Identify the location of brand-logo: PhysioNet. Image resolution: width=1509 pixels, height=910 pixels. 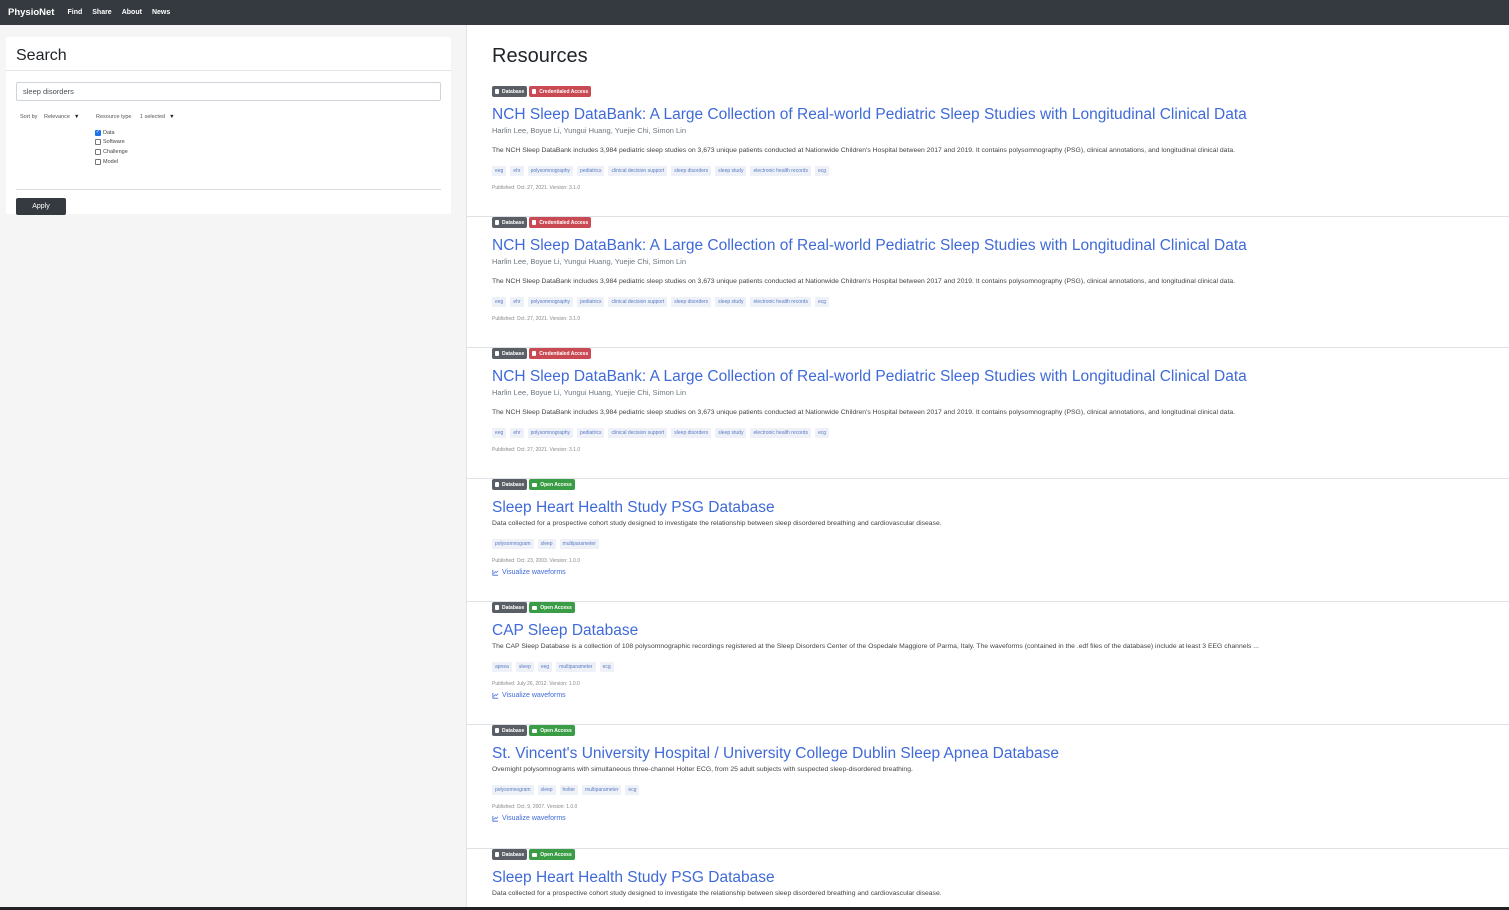
(31, 12).